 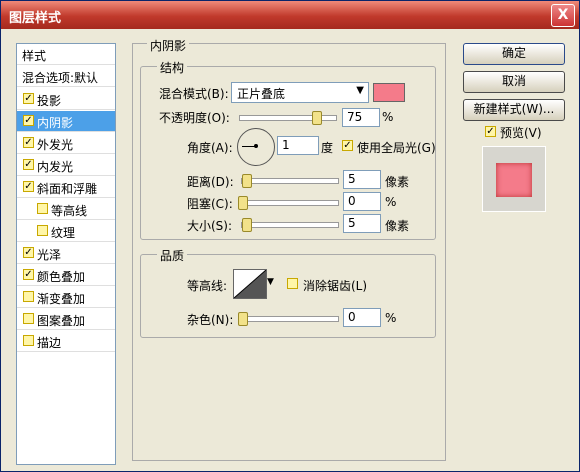 I want to click on color-overlay-checkbox, so click(x=28, y=274).